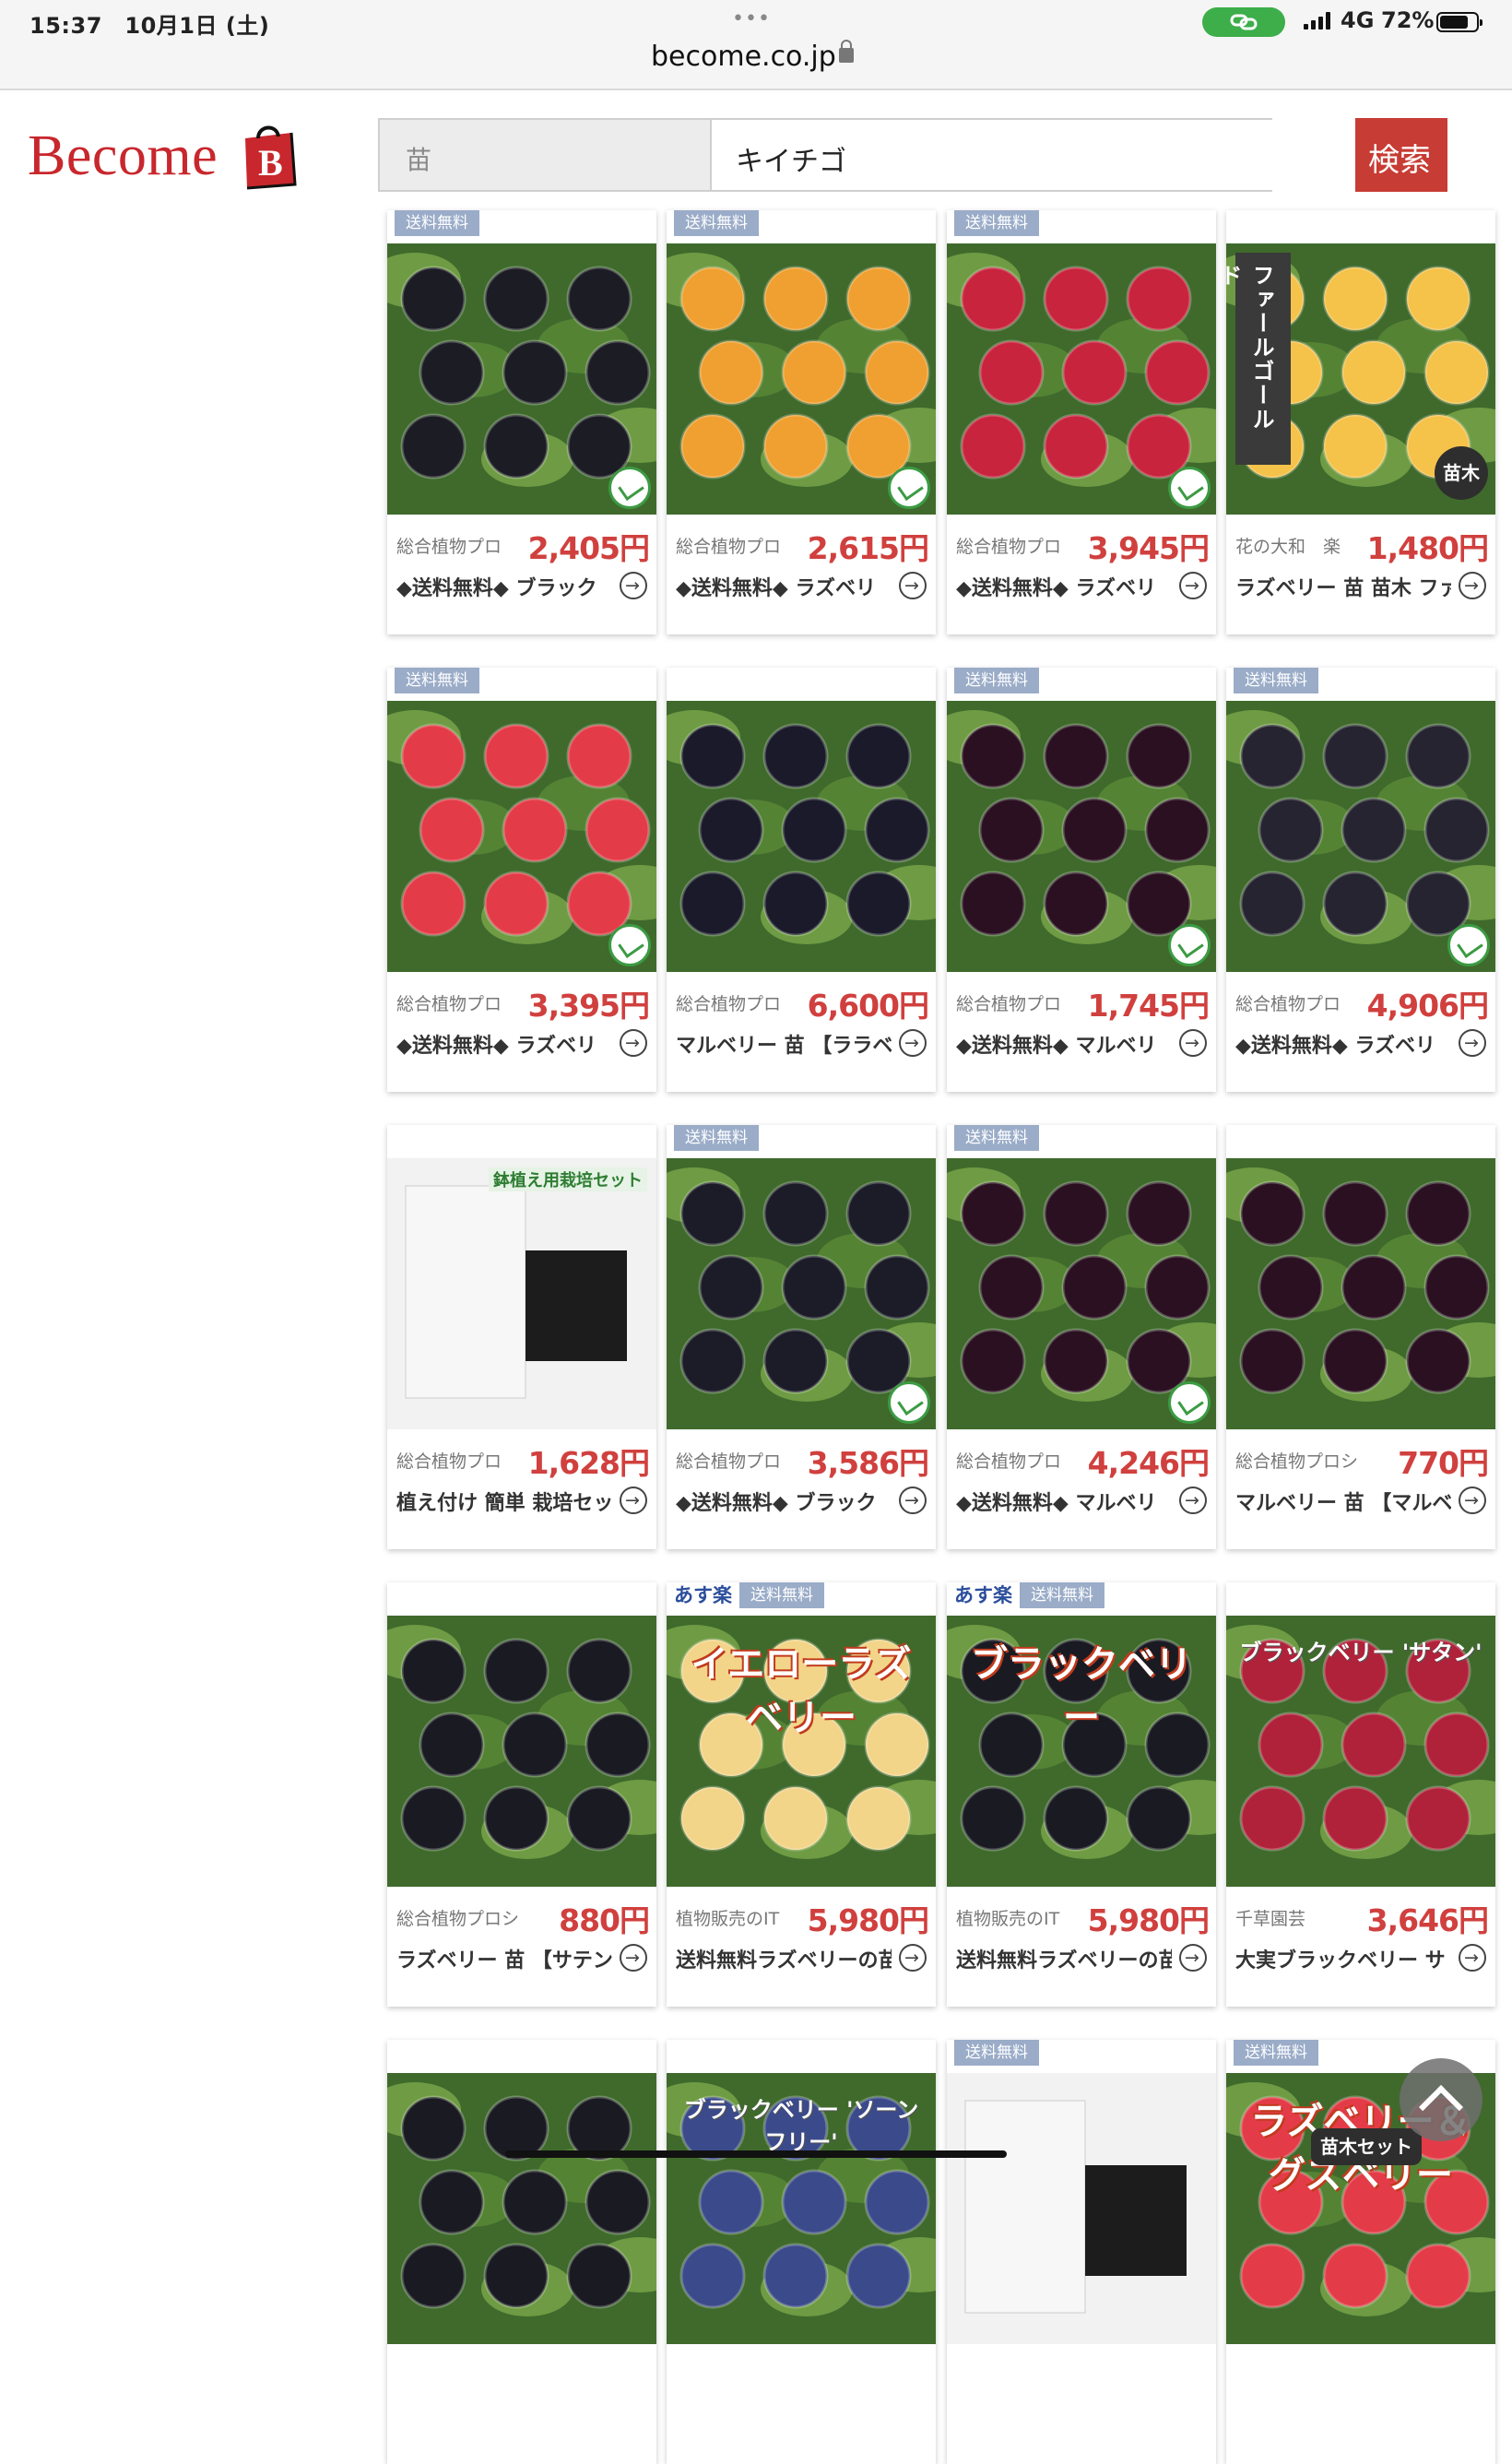  I want to click on product-image: イエローラズベリー, so click(801, 1752).